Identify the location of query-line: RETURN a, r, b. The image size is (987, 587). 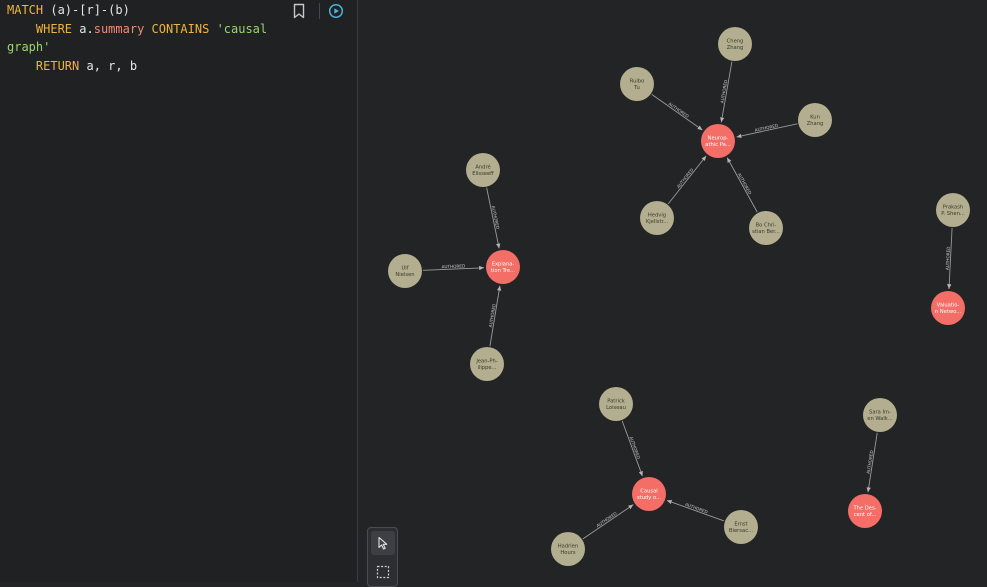
(147, 66).